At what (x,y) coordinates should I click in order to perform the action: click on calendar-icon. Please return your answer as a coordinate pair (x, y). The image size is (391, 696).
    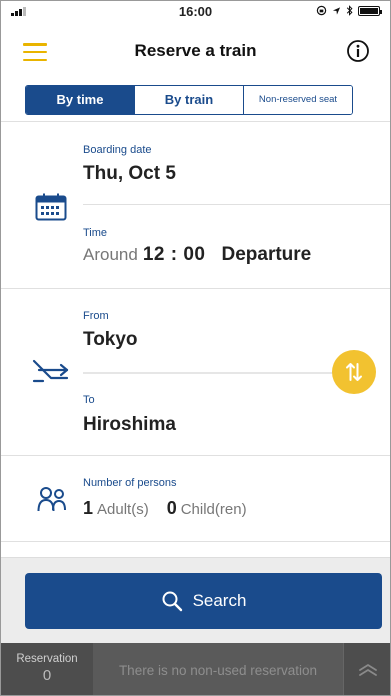
    Looking at the image, I should click on (51, 207).